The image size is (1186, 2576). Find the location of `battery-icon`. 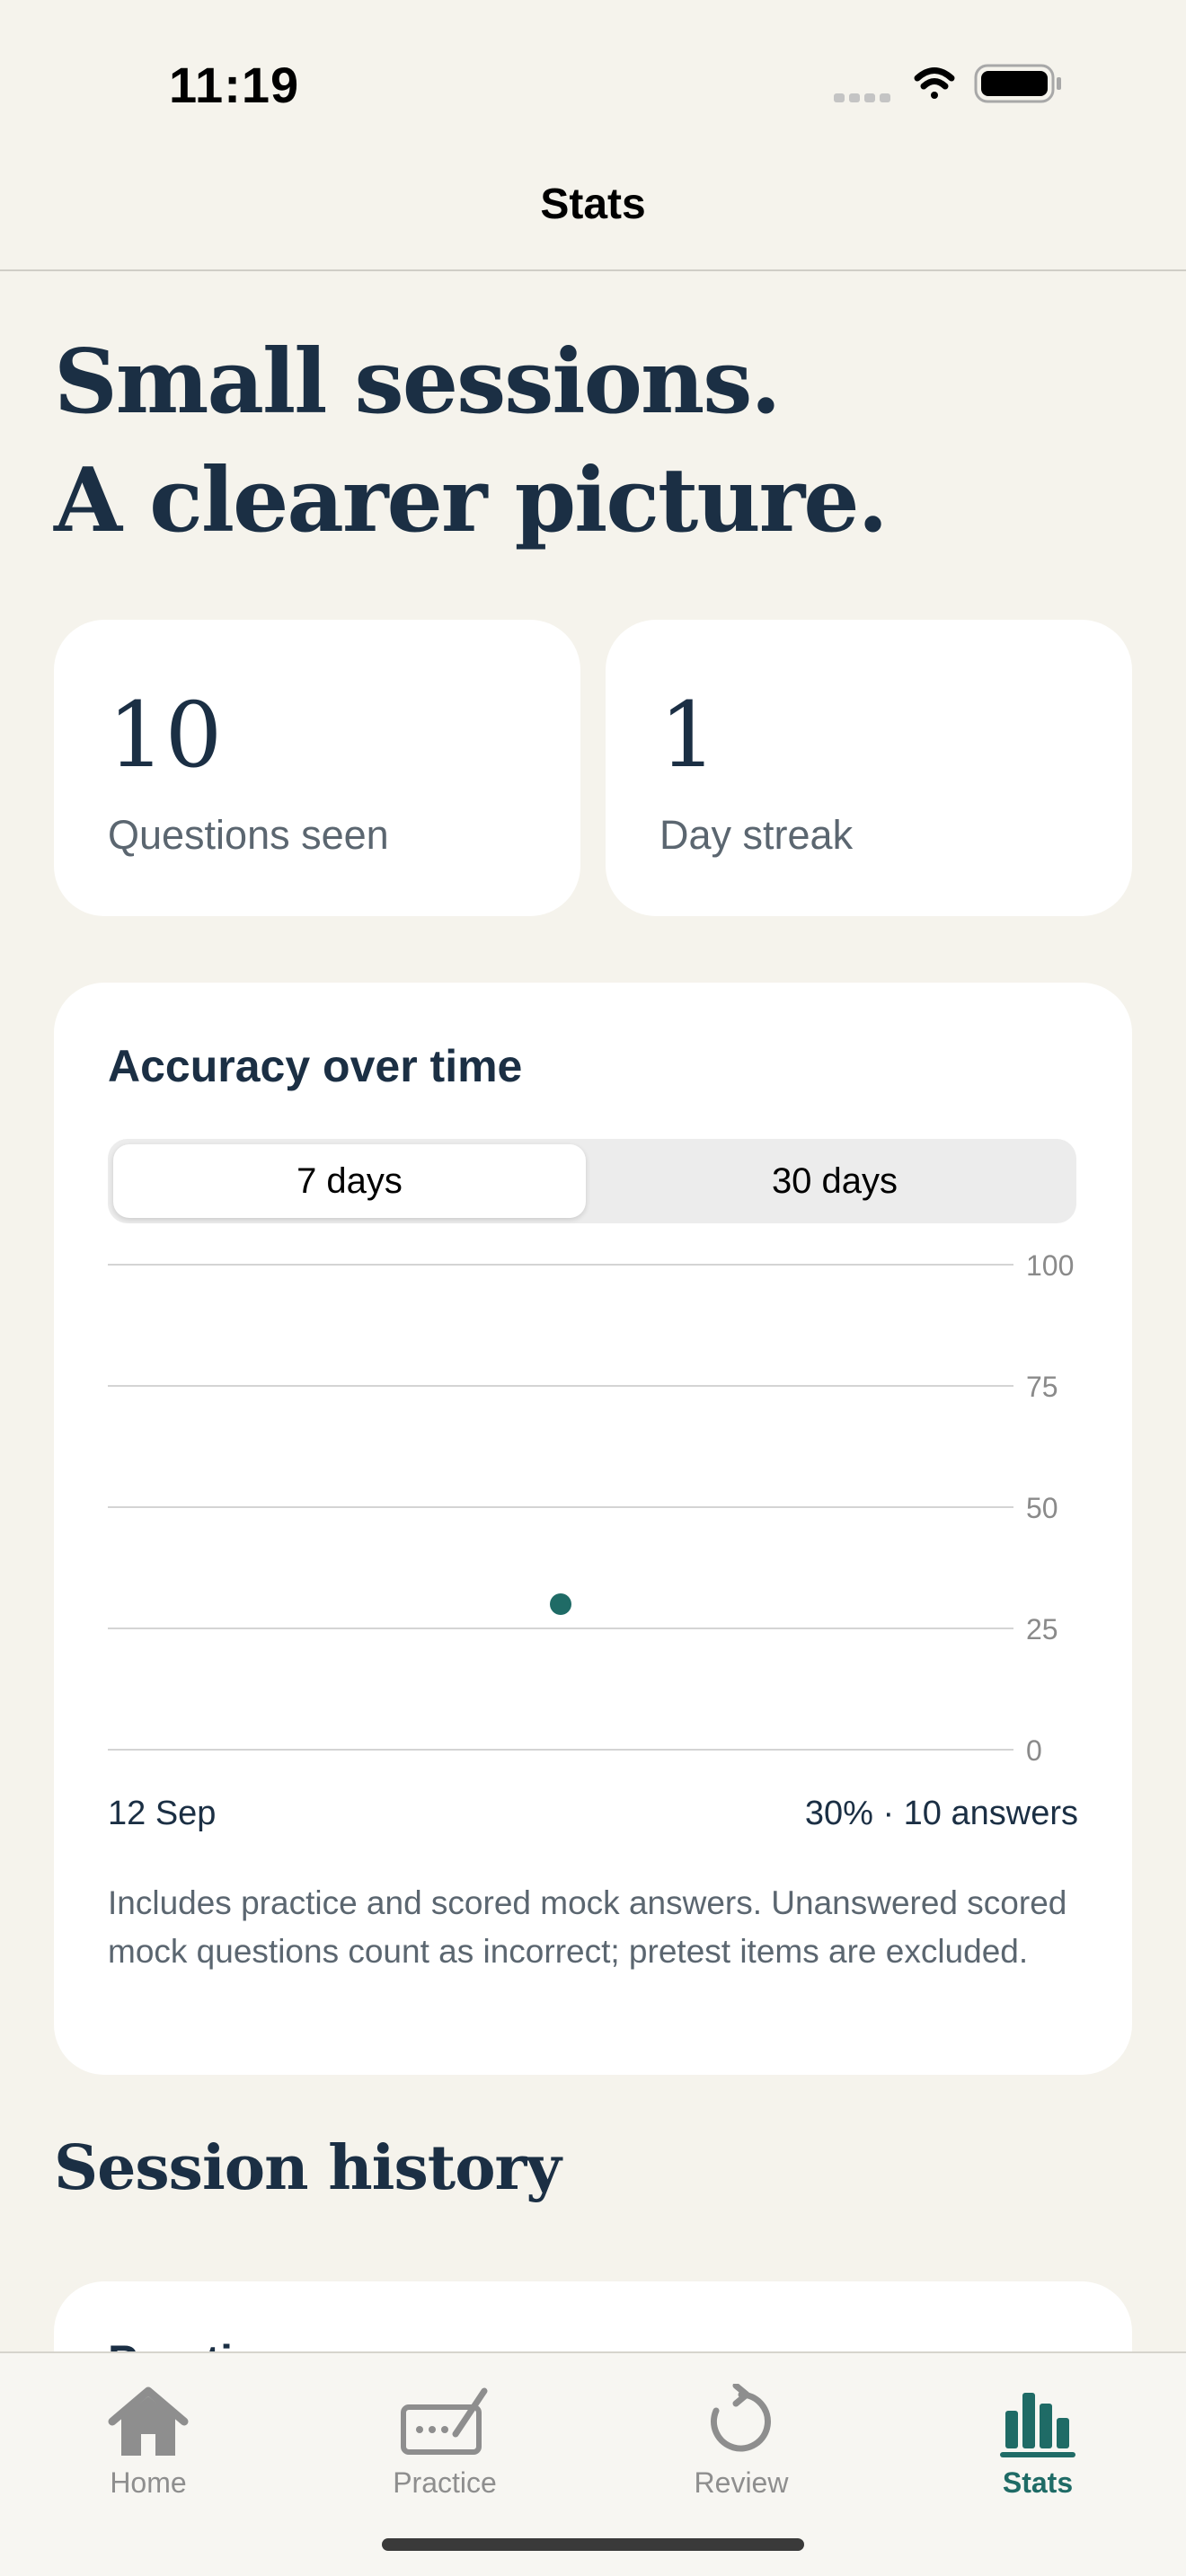

battery-icon is located at coordinates (1017, 83).